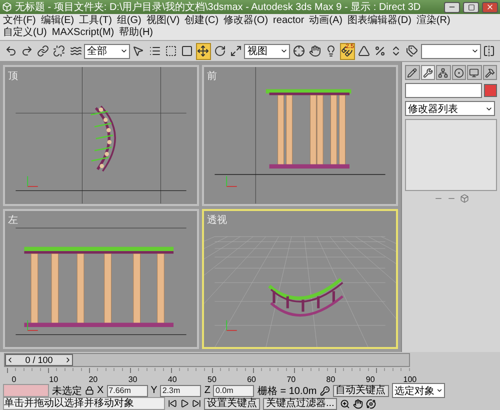 The width and height of the screenshot is (500, 410). I want to click on bulb-icon, so click(331, 51).